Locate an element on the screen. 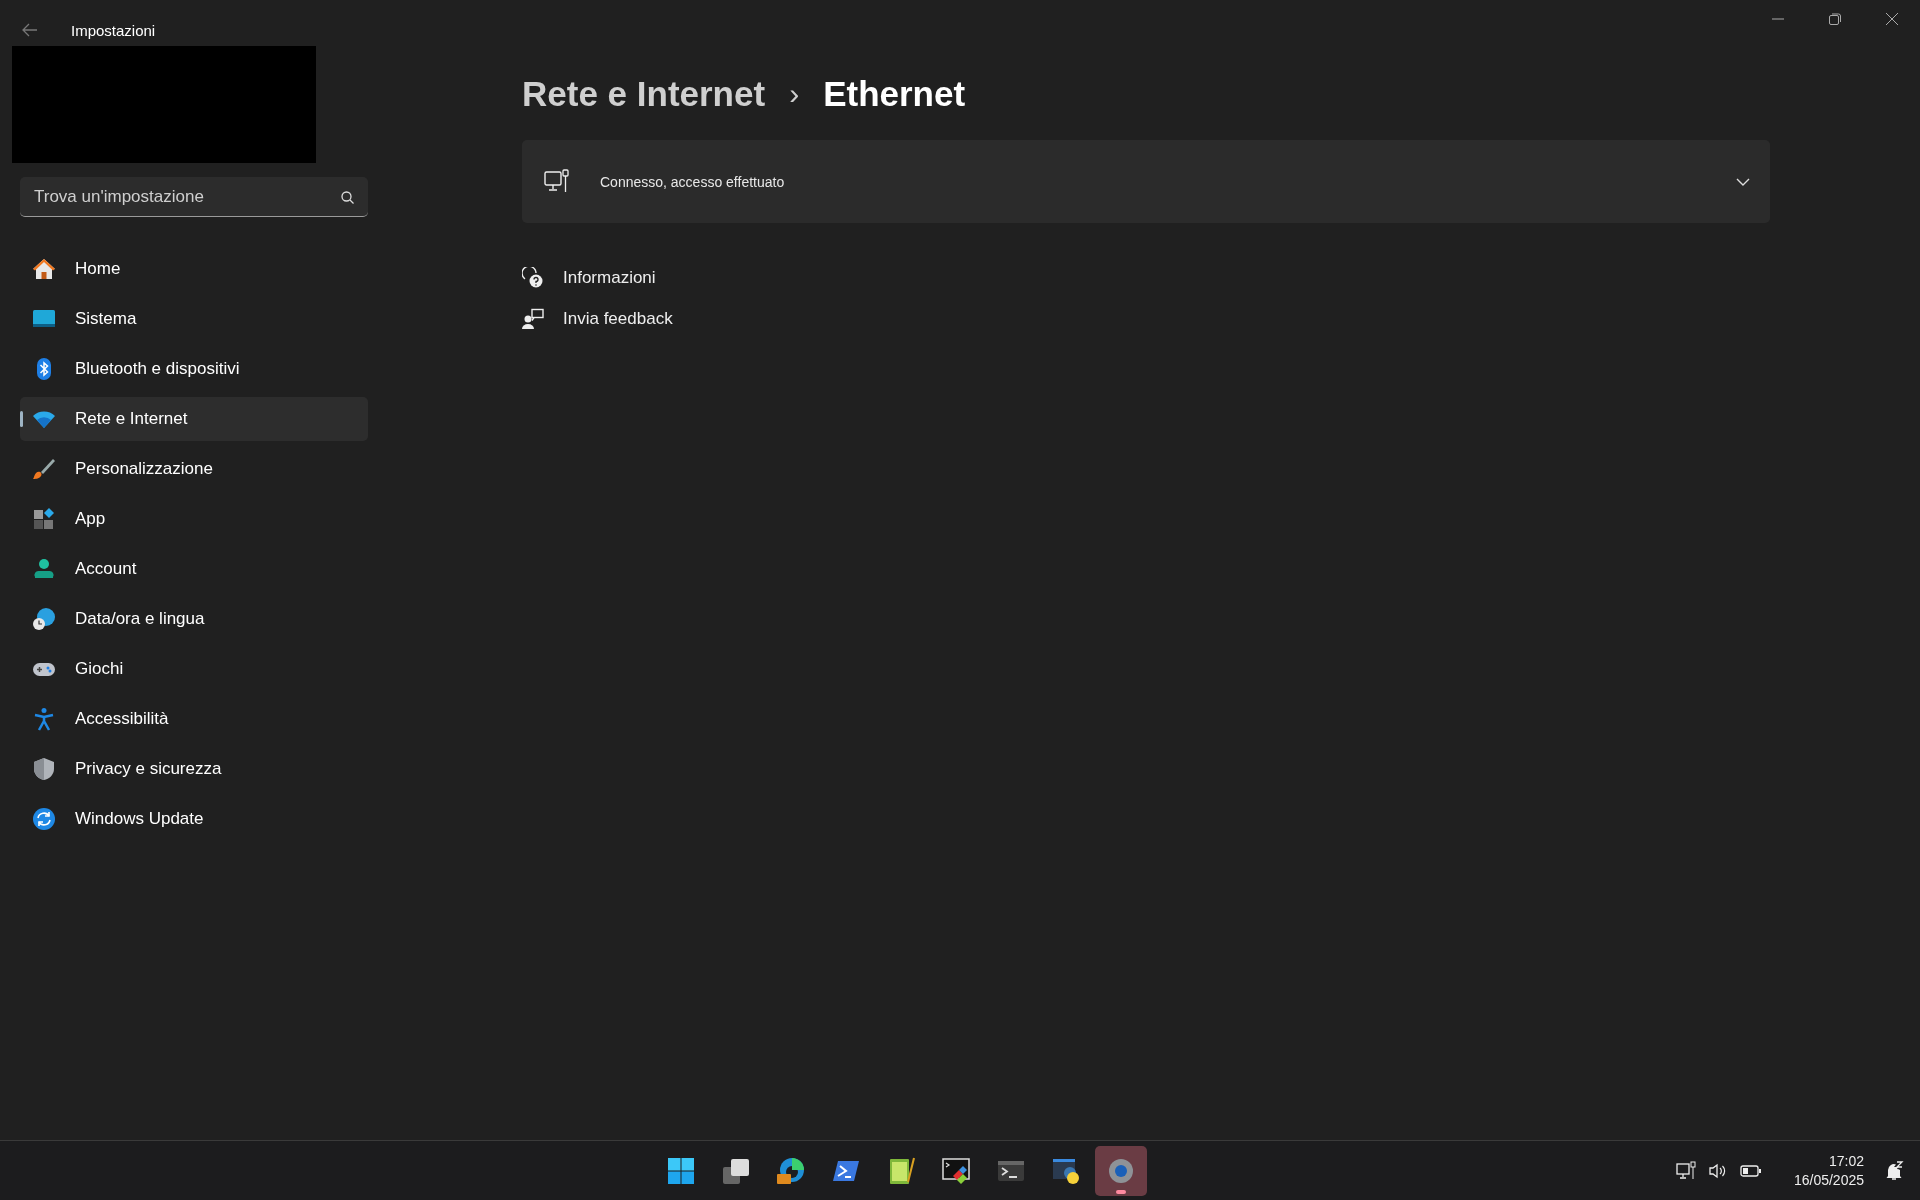 This screenshot has width=1920, height=1200. wired-monitor-icon is located at coordinates (557, 181).